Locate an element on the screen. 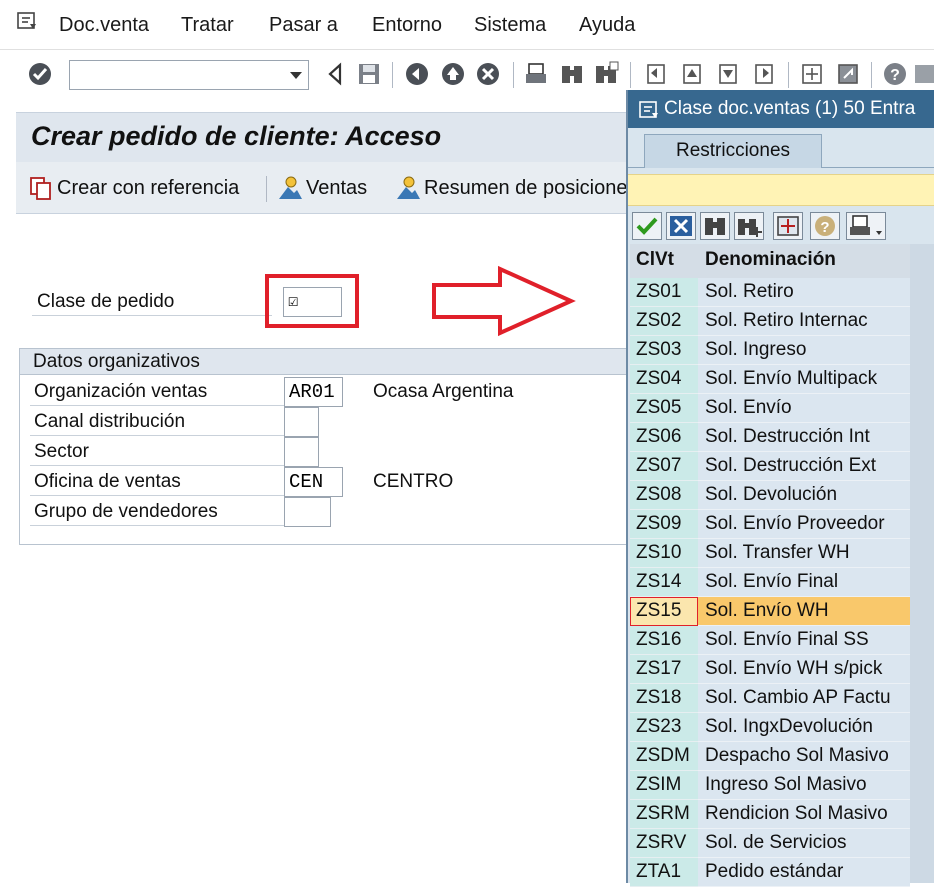 This screenshot has height=887, width=934. table-row: ZS10 Sol. Transfer WH is located at coordinates (770, 553).